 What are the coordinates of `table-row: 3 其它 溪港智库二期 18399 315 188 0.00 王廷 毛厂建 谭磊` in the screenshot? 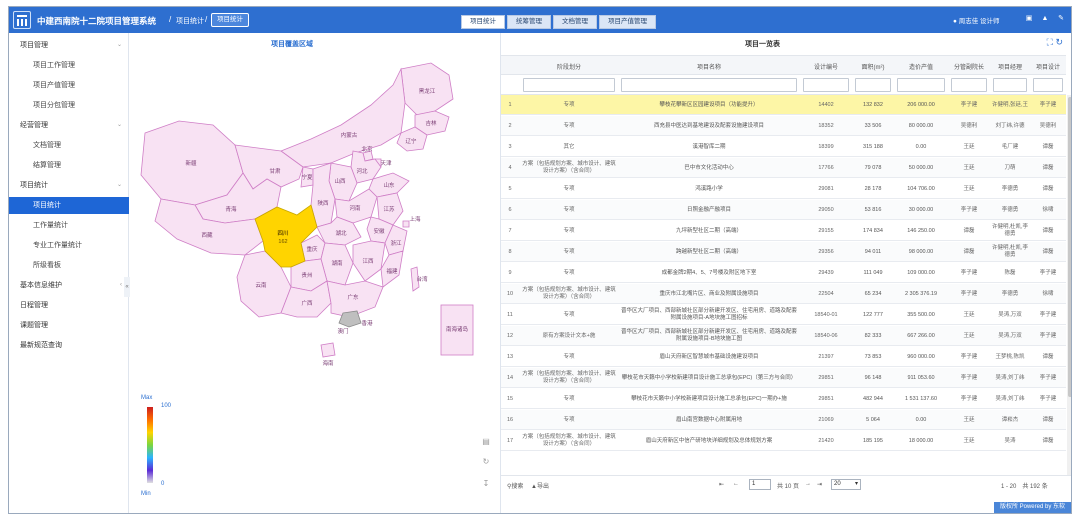 It's located at (783, 147).